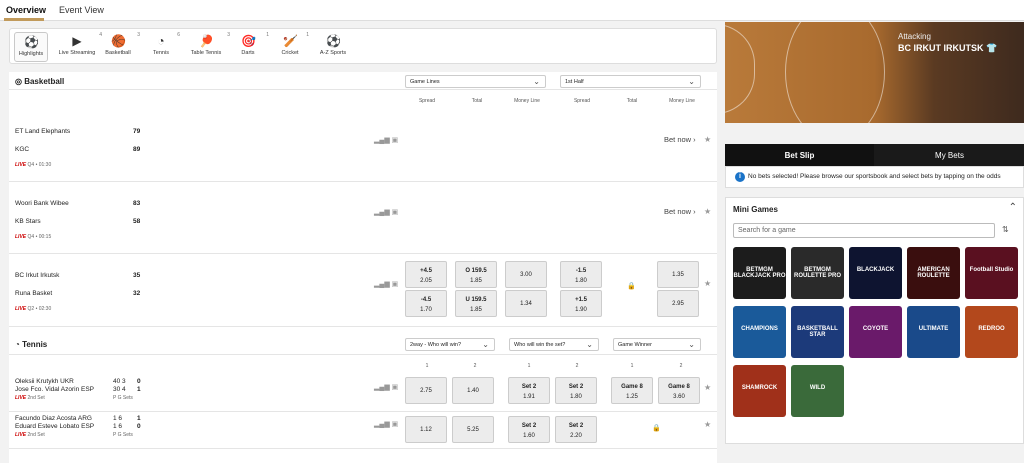  I want to click on match-clock: Q2 • 02:30, so click(39, 309).